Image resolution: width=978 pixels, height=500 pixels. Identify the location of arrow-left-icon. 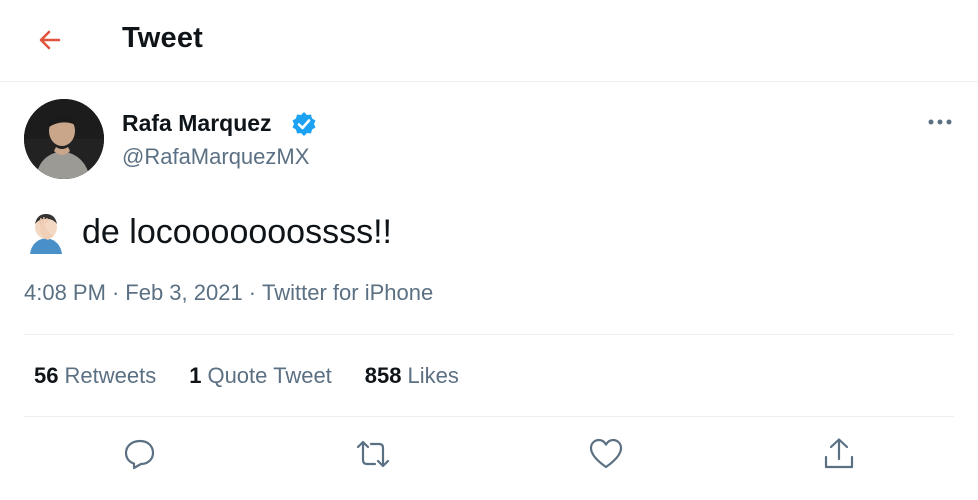
(50, 40).